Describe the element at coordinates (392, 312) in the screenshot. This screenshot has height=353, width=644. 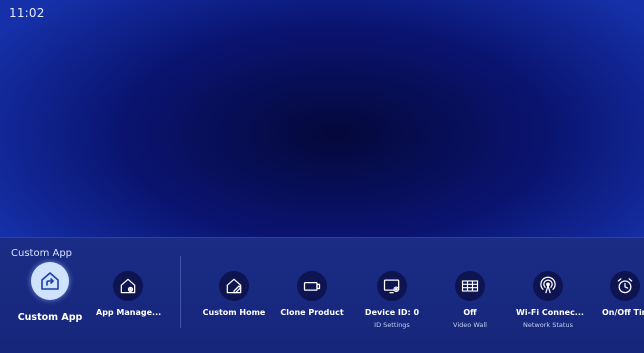
I see `menu-item-label: Device ID: 0` at that location.